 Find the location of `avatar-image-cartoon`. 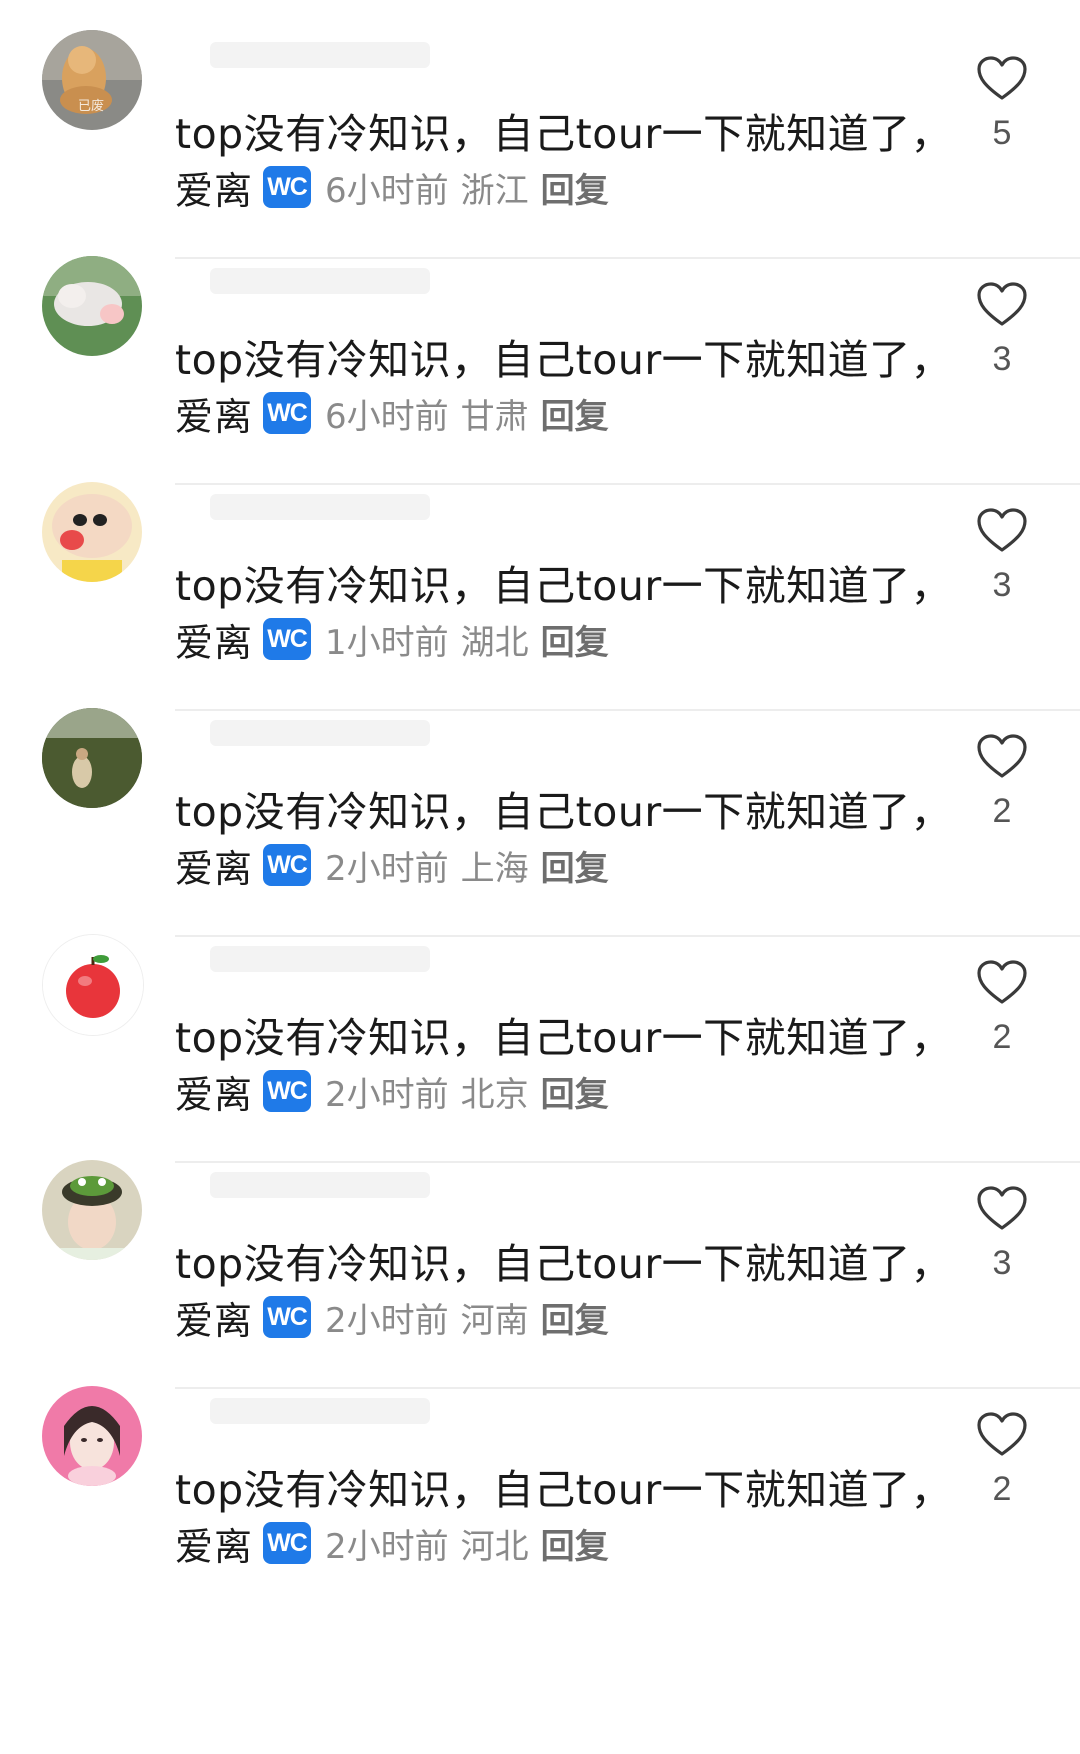

avatar-image-cartoon is located at coordinates (92, 532).